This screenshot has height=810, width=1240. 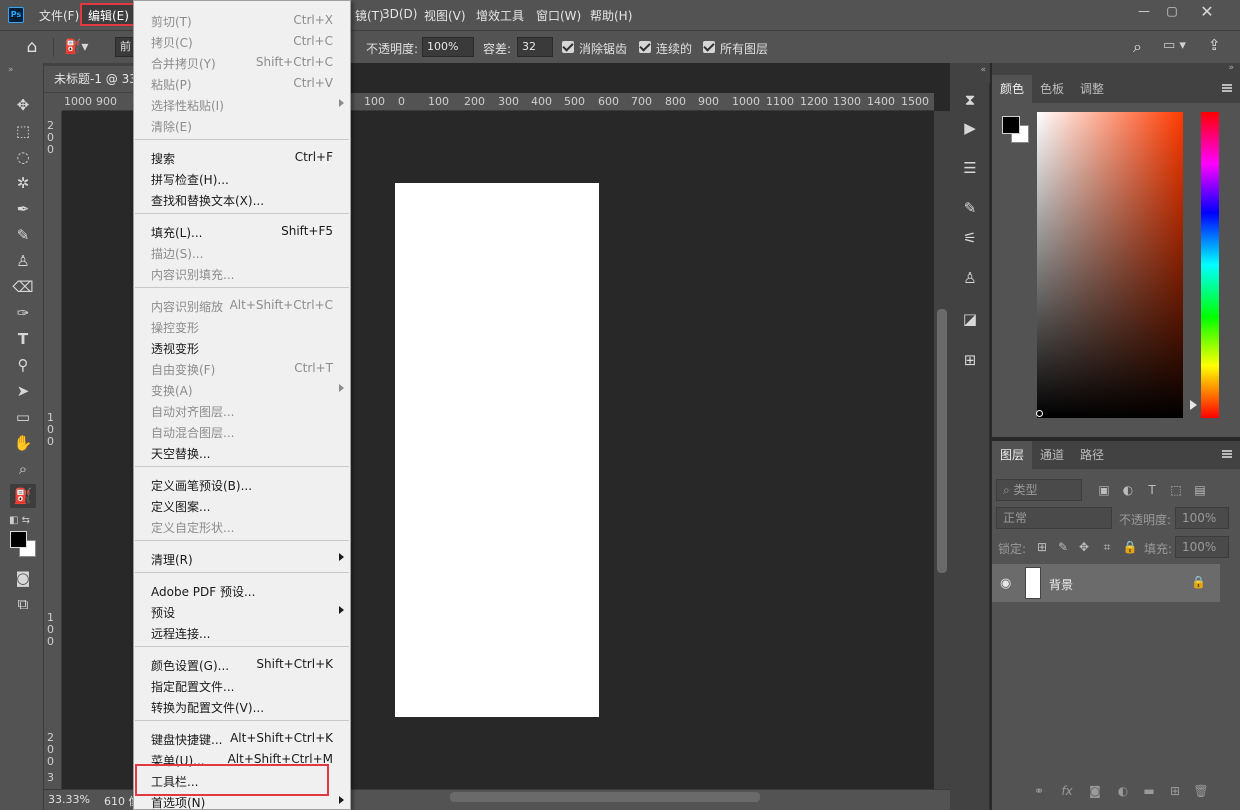 What do you see at coordinates (242, 125) in the screenshot?
I see `edit-menu-item: 清除(E)` at bounding box center [242, 125].